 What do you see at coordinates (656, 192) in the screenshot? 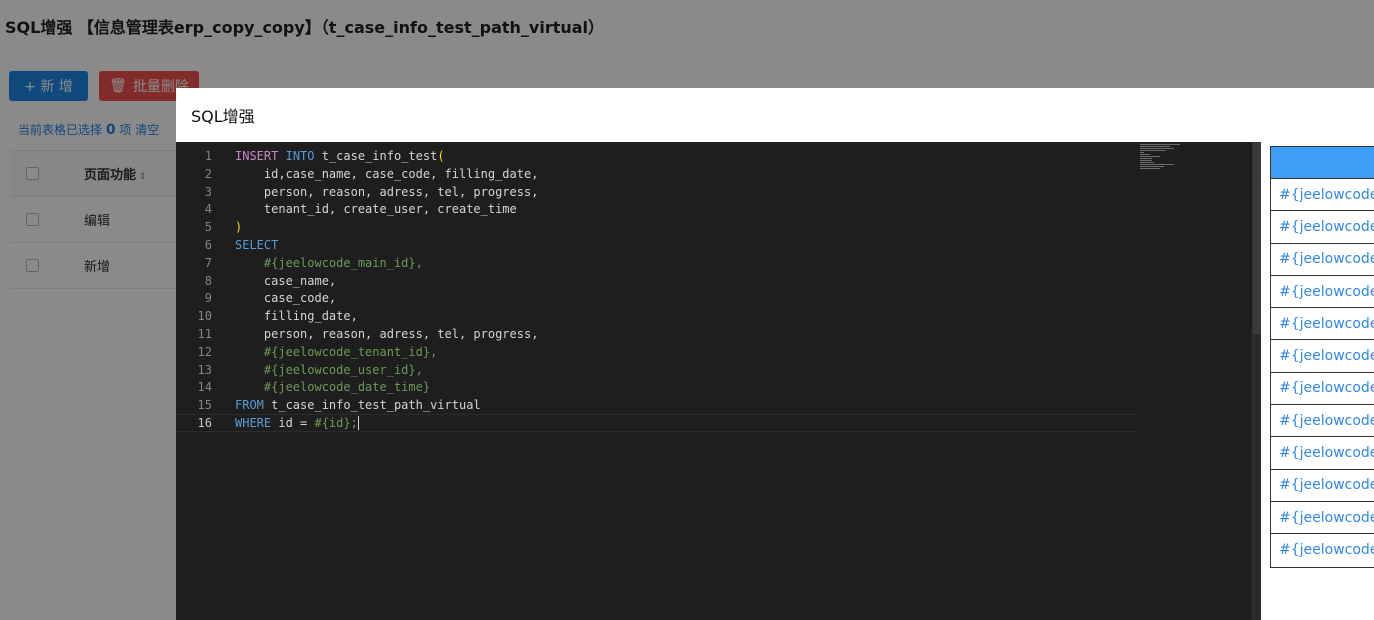
I see `code-line: 3 person, reason, adress, tel, progress,` at bounding box center [656, 192].